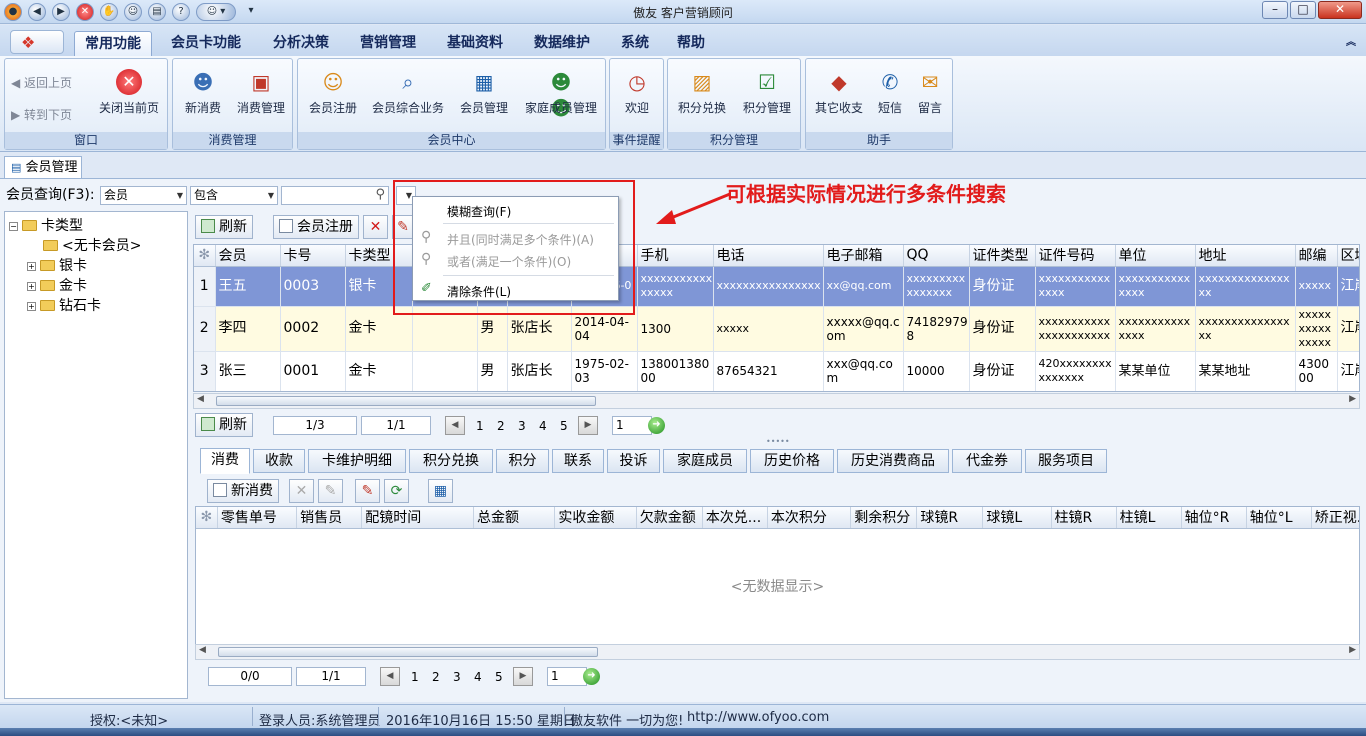 The width and height of the screenshot is (1366, 736). What do you see at coordinates (357, 461) in the screenshot?
I see `tab-card-maintenance: 卡维护明细` at bounding box center [357, 461].